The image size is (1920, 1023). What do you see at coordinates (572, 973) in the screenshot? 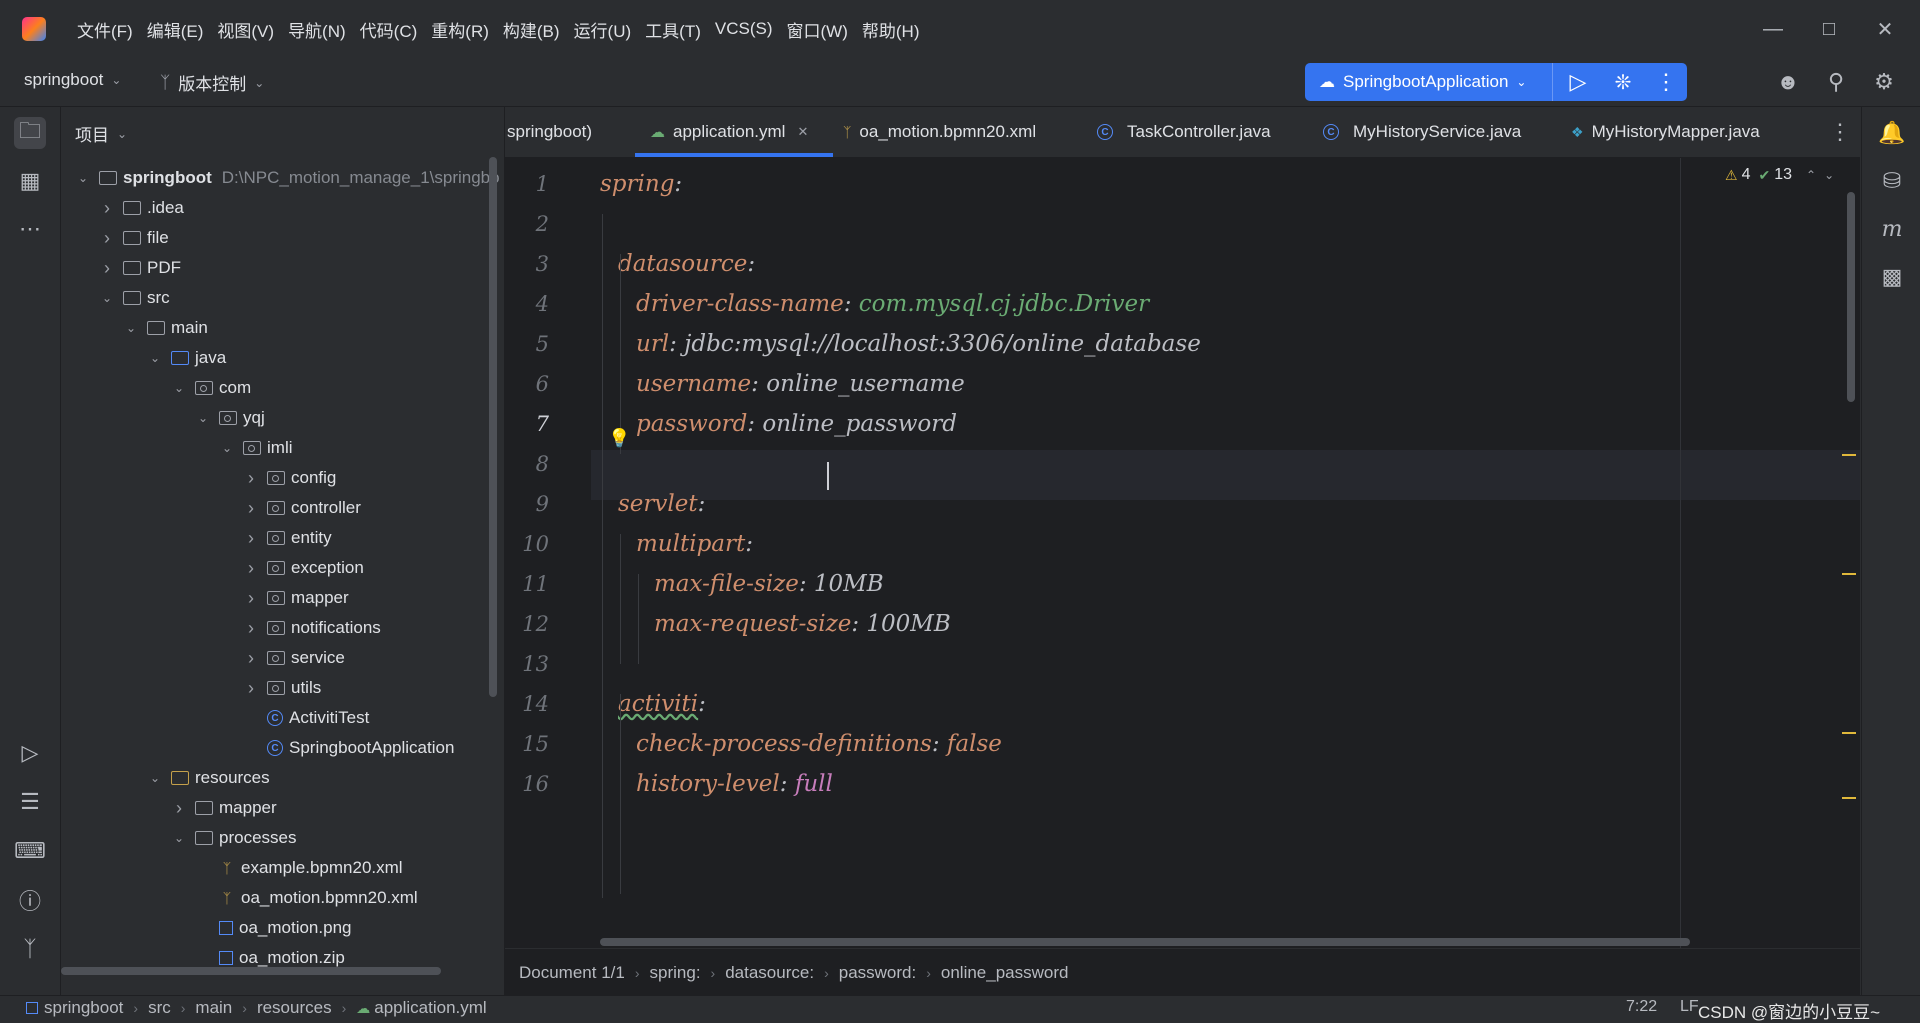
I see `breadcrumb-document: Document 1/1` at bounding box center [572, 973].